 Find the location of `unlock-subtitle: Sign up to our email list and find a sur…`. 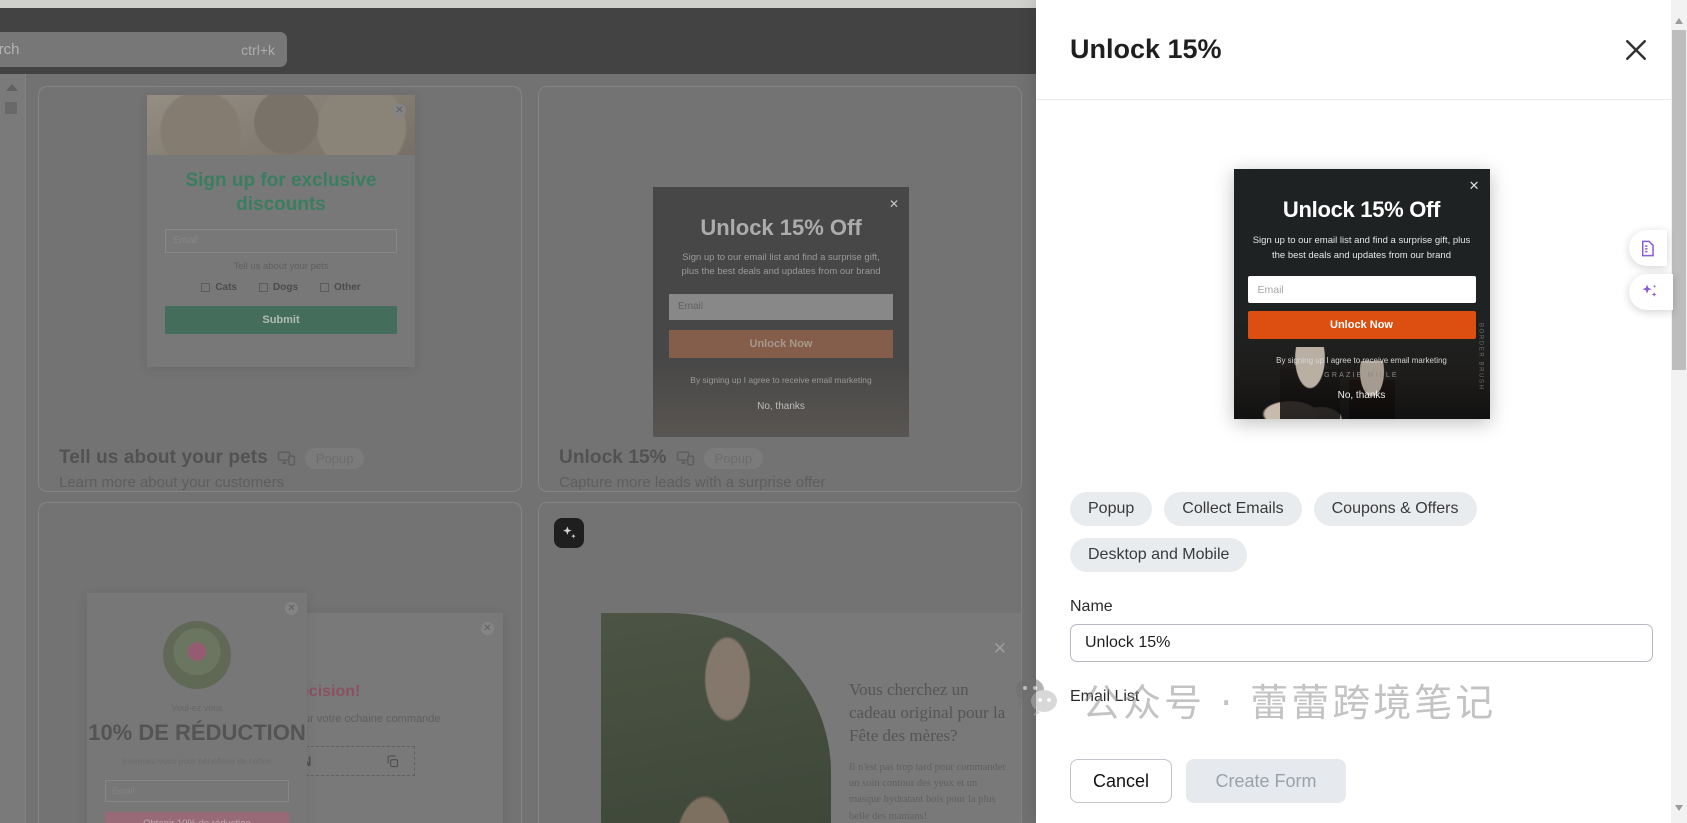

unlock-subtitle: Sign up to our email list and find a sur… is located at coordinates (781, 265).